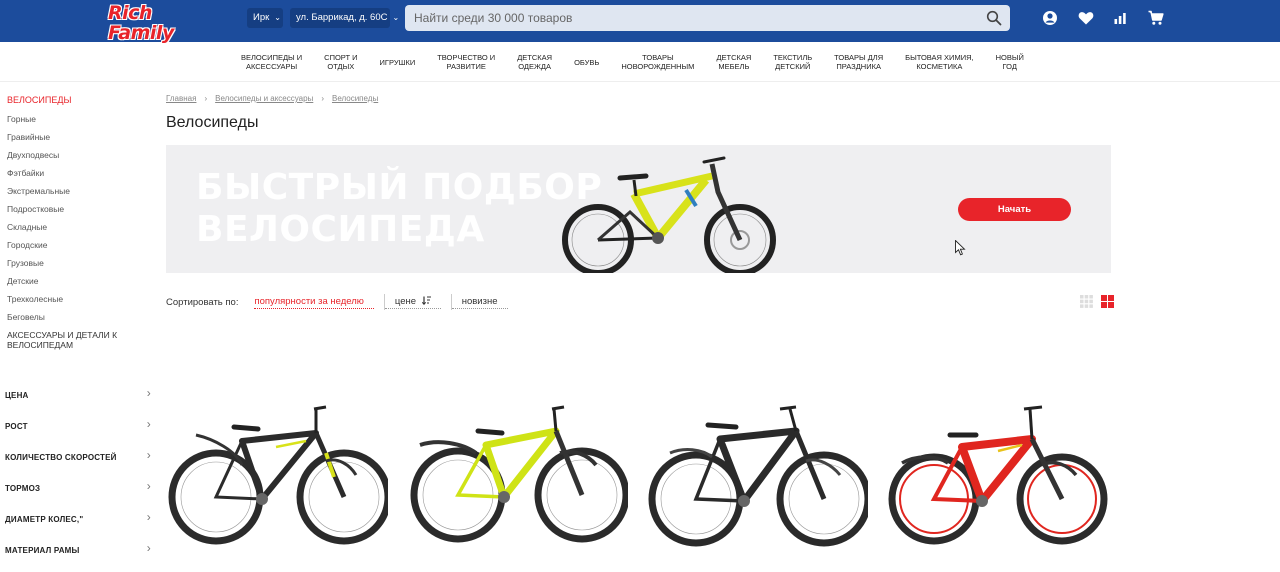 The height and width of the screenshot is (572, 1280). Describe the element at coordinates (314, 302) in the screenshot. I see `sort-popularity: популярности за неделю` at that location.